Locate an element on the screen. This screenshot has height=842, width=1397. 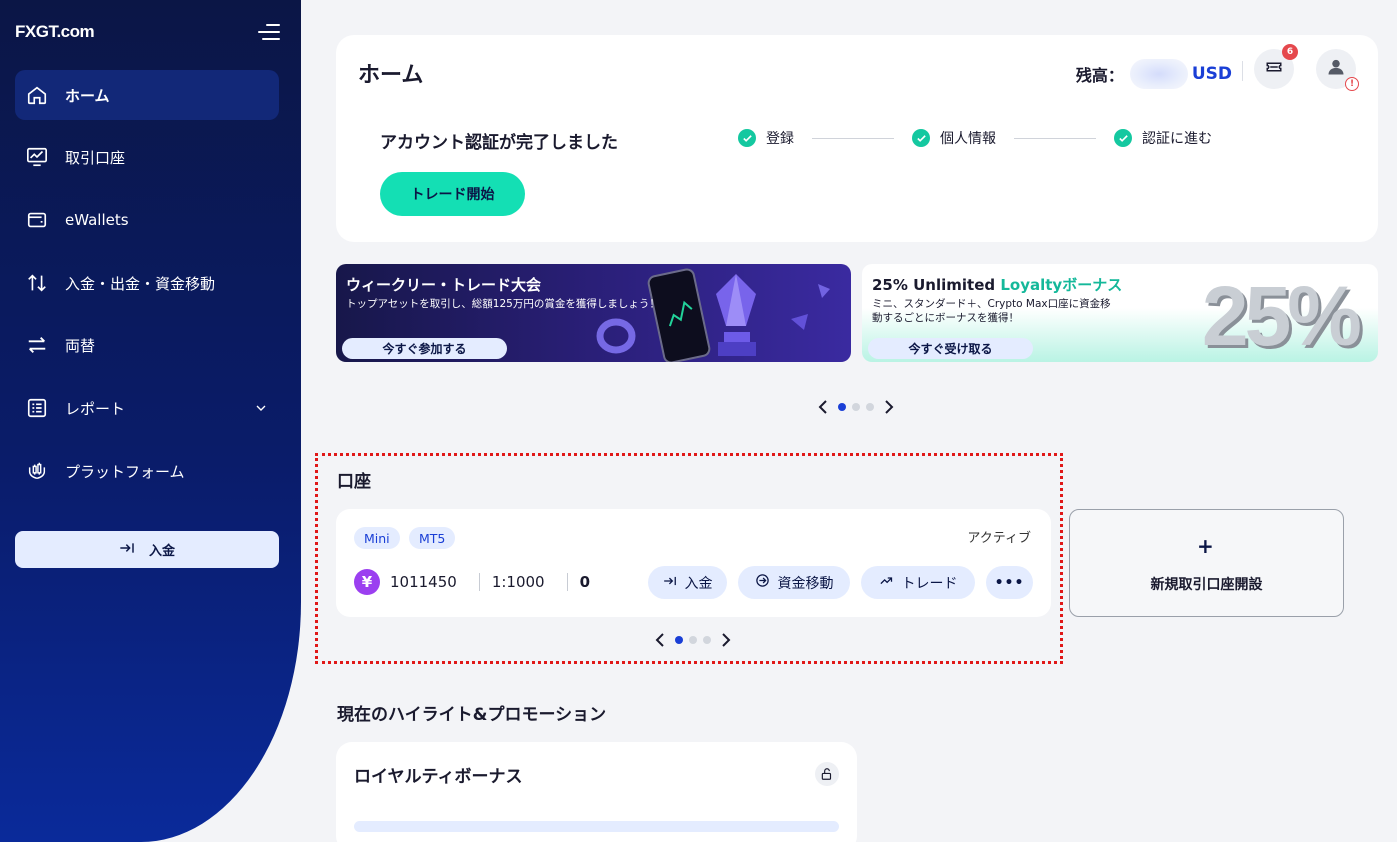
user-icon is located at coordinates (1336, 69).